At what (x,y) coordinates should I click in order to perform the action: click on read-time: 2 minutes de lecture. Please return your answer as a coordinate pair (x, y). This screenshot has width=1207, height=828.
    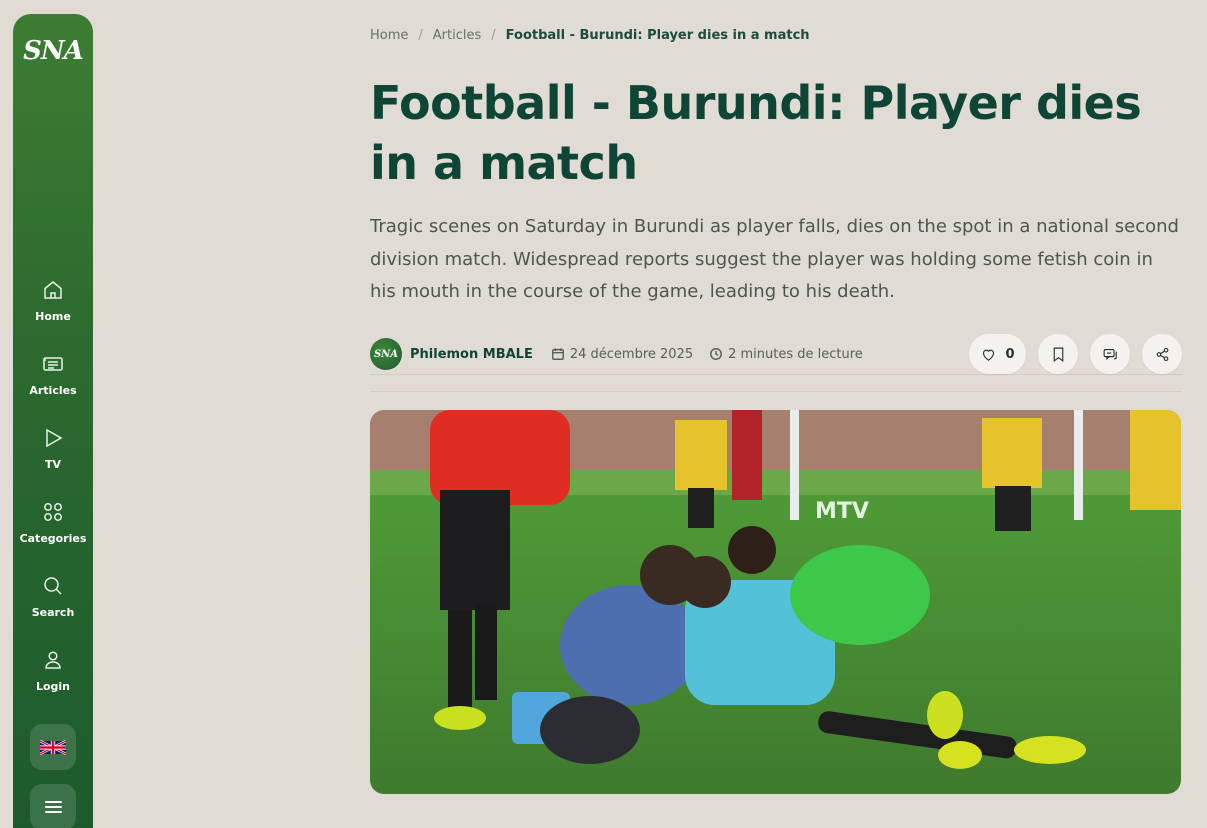
    Looking at the image, I should click on (786, 354).